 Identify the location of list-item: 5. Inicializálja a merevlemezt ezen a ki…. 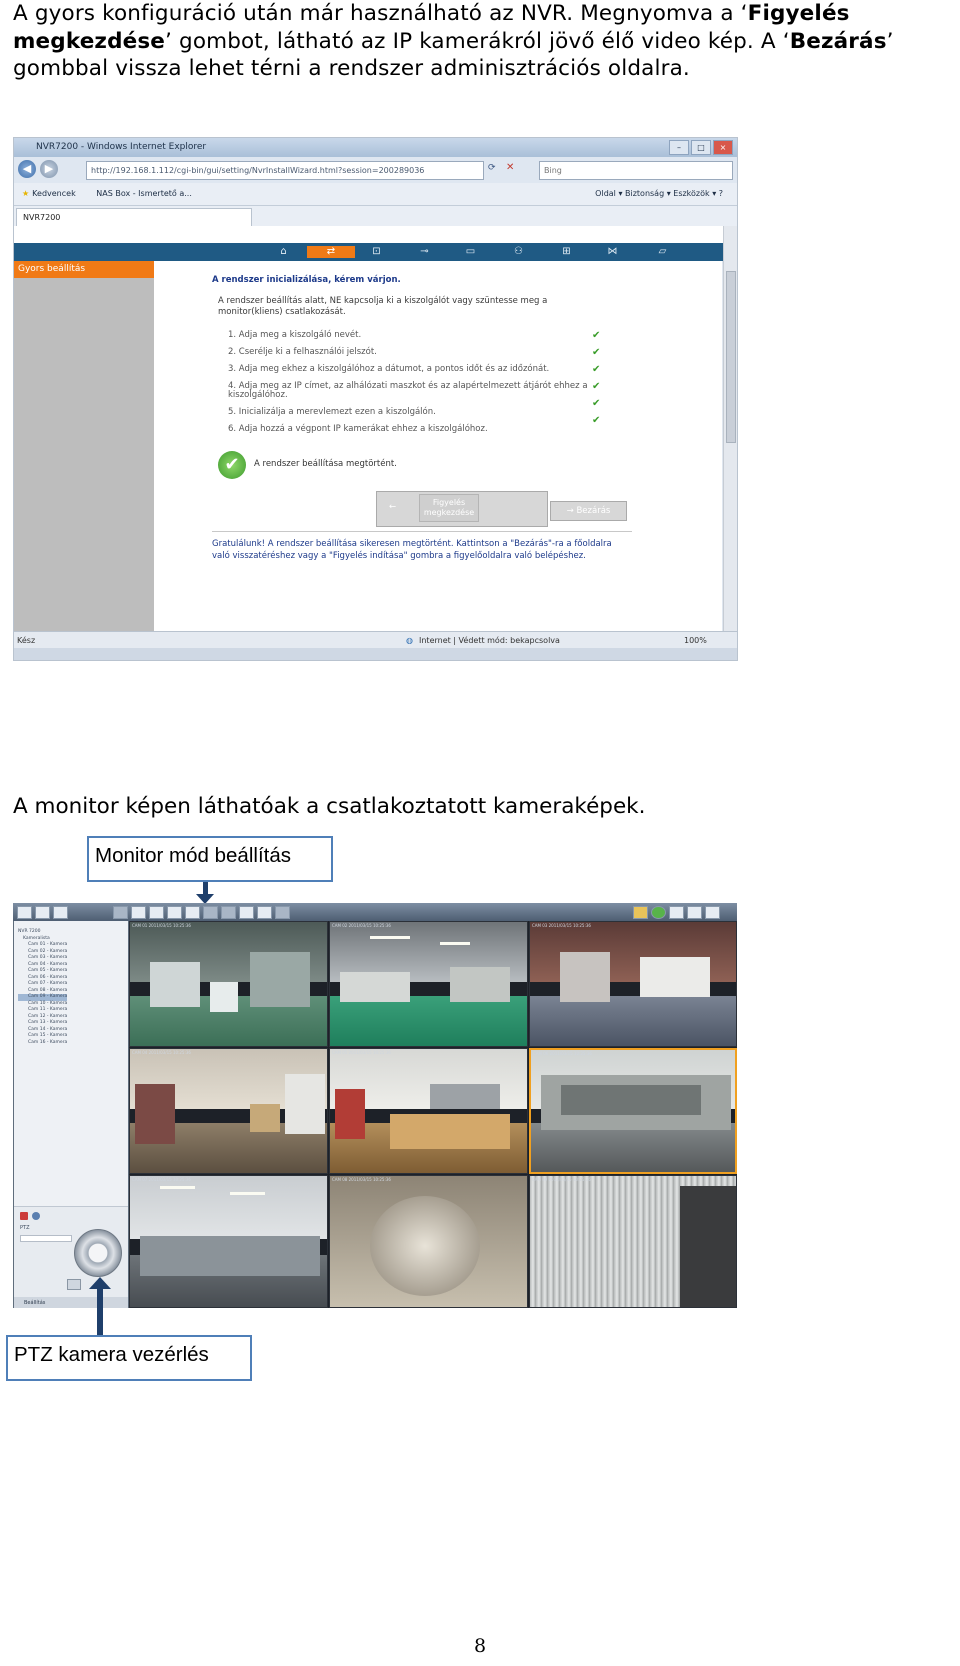
(332, 412).